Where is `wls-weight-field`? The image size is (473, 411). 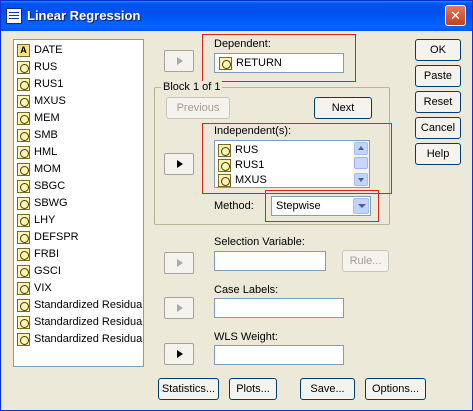 wls-weight-field is located at coordinates (279, 355).